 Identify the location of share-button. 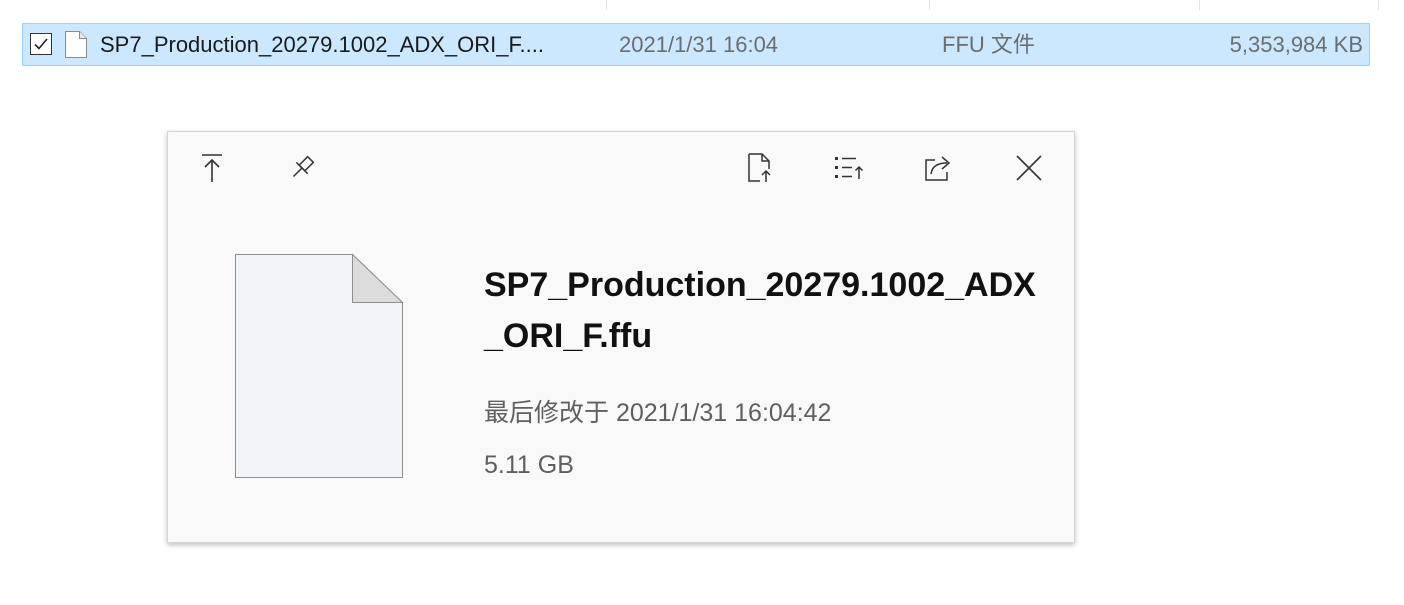
(938, 168).